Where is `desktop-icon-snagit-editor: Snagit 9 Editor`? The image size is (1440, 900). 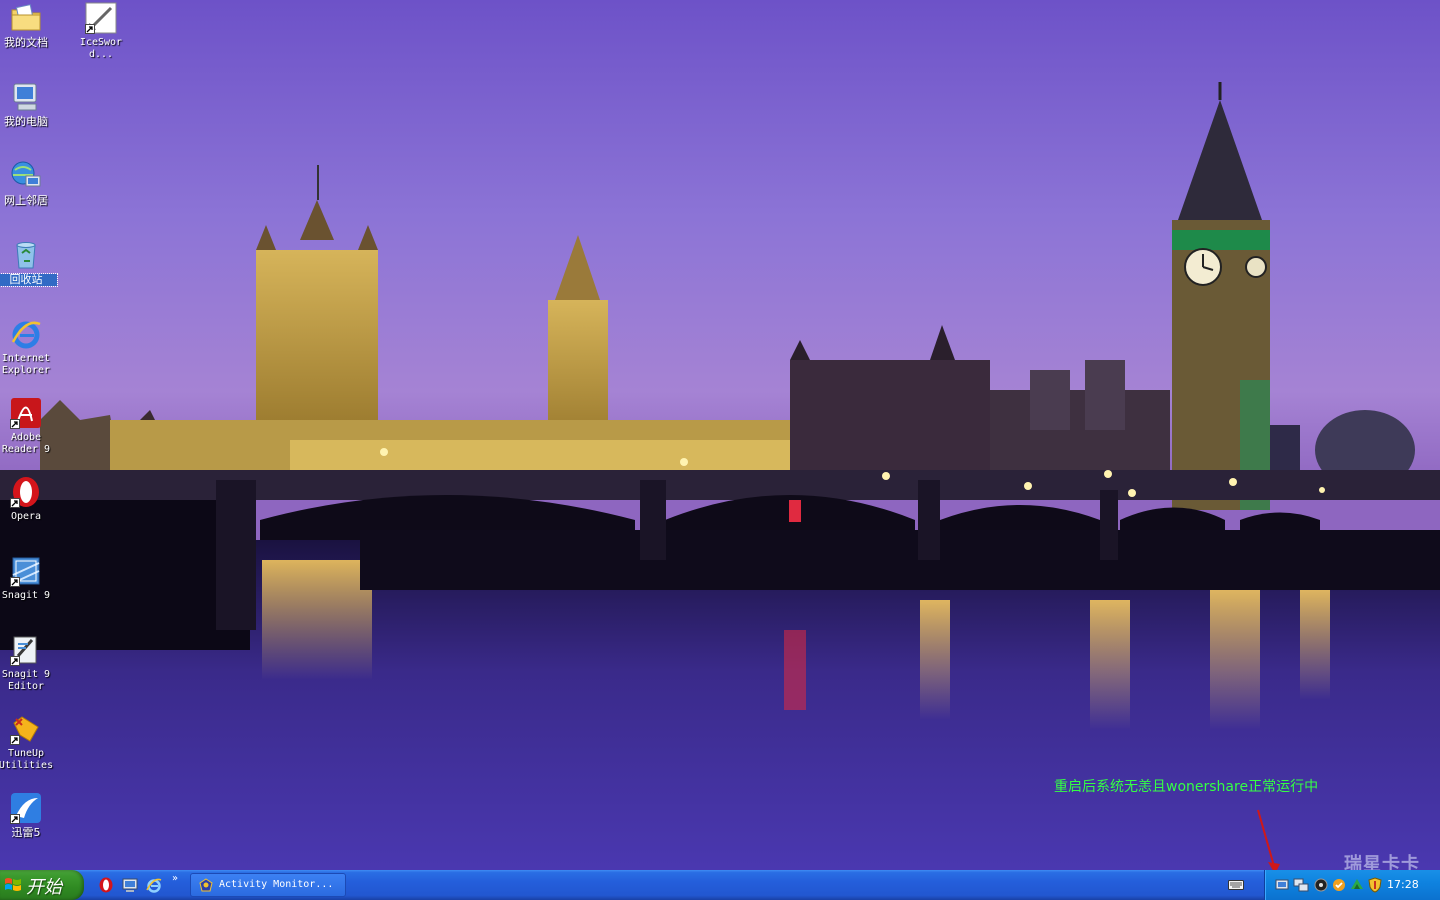
desktop-icon-snagit-editor: Snagit 9 Editor is located at coordinates (28, 663).